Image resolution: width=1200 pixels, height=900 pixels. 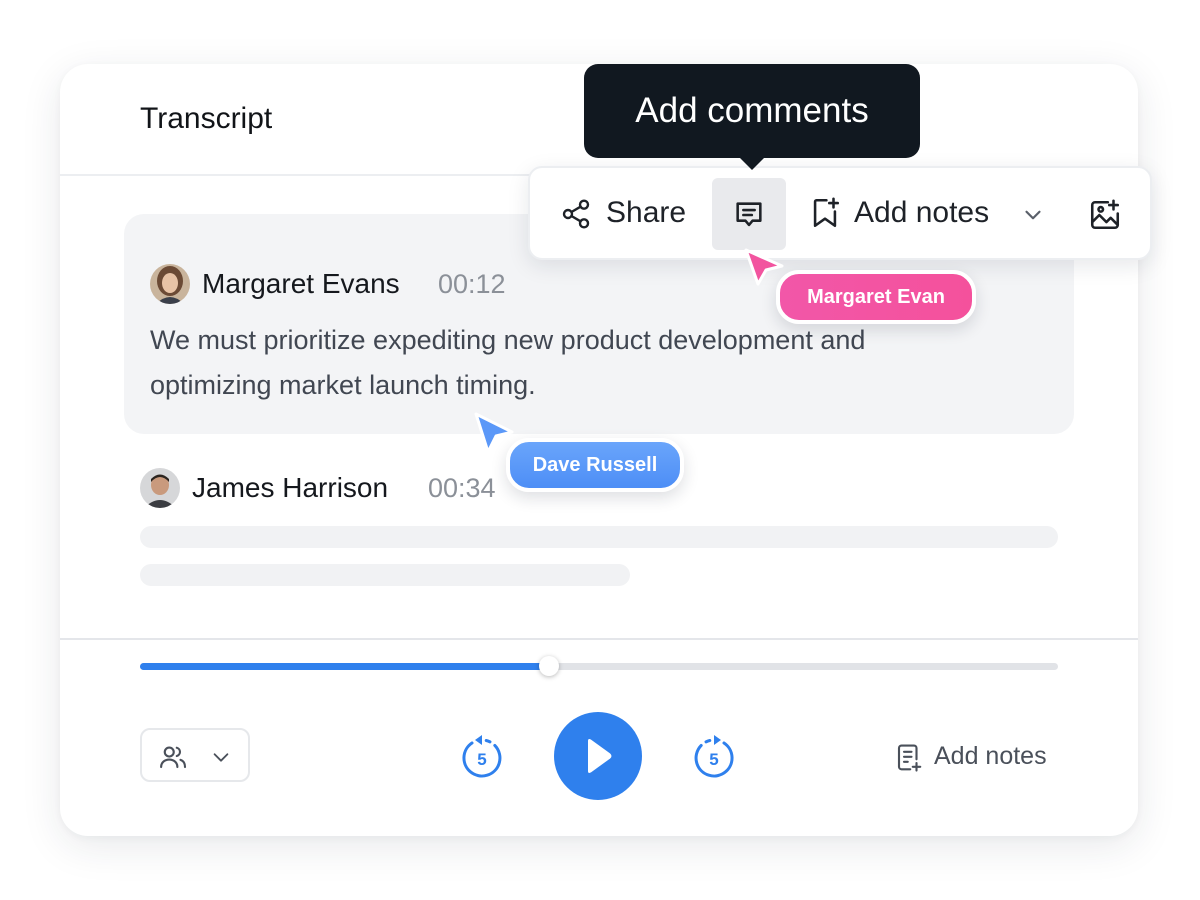 I want to click on comment-icon, so click(x=749, y=214).